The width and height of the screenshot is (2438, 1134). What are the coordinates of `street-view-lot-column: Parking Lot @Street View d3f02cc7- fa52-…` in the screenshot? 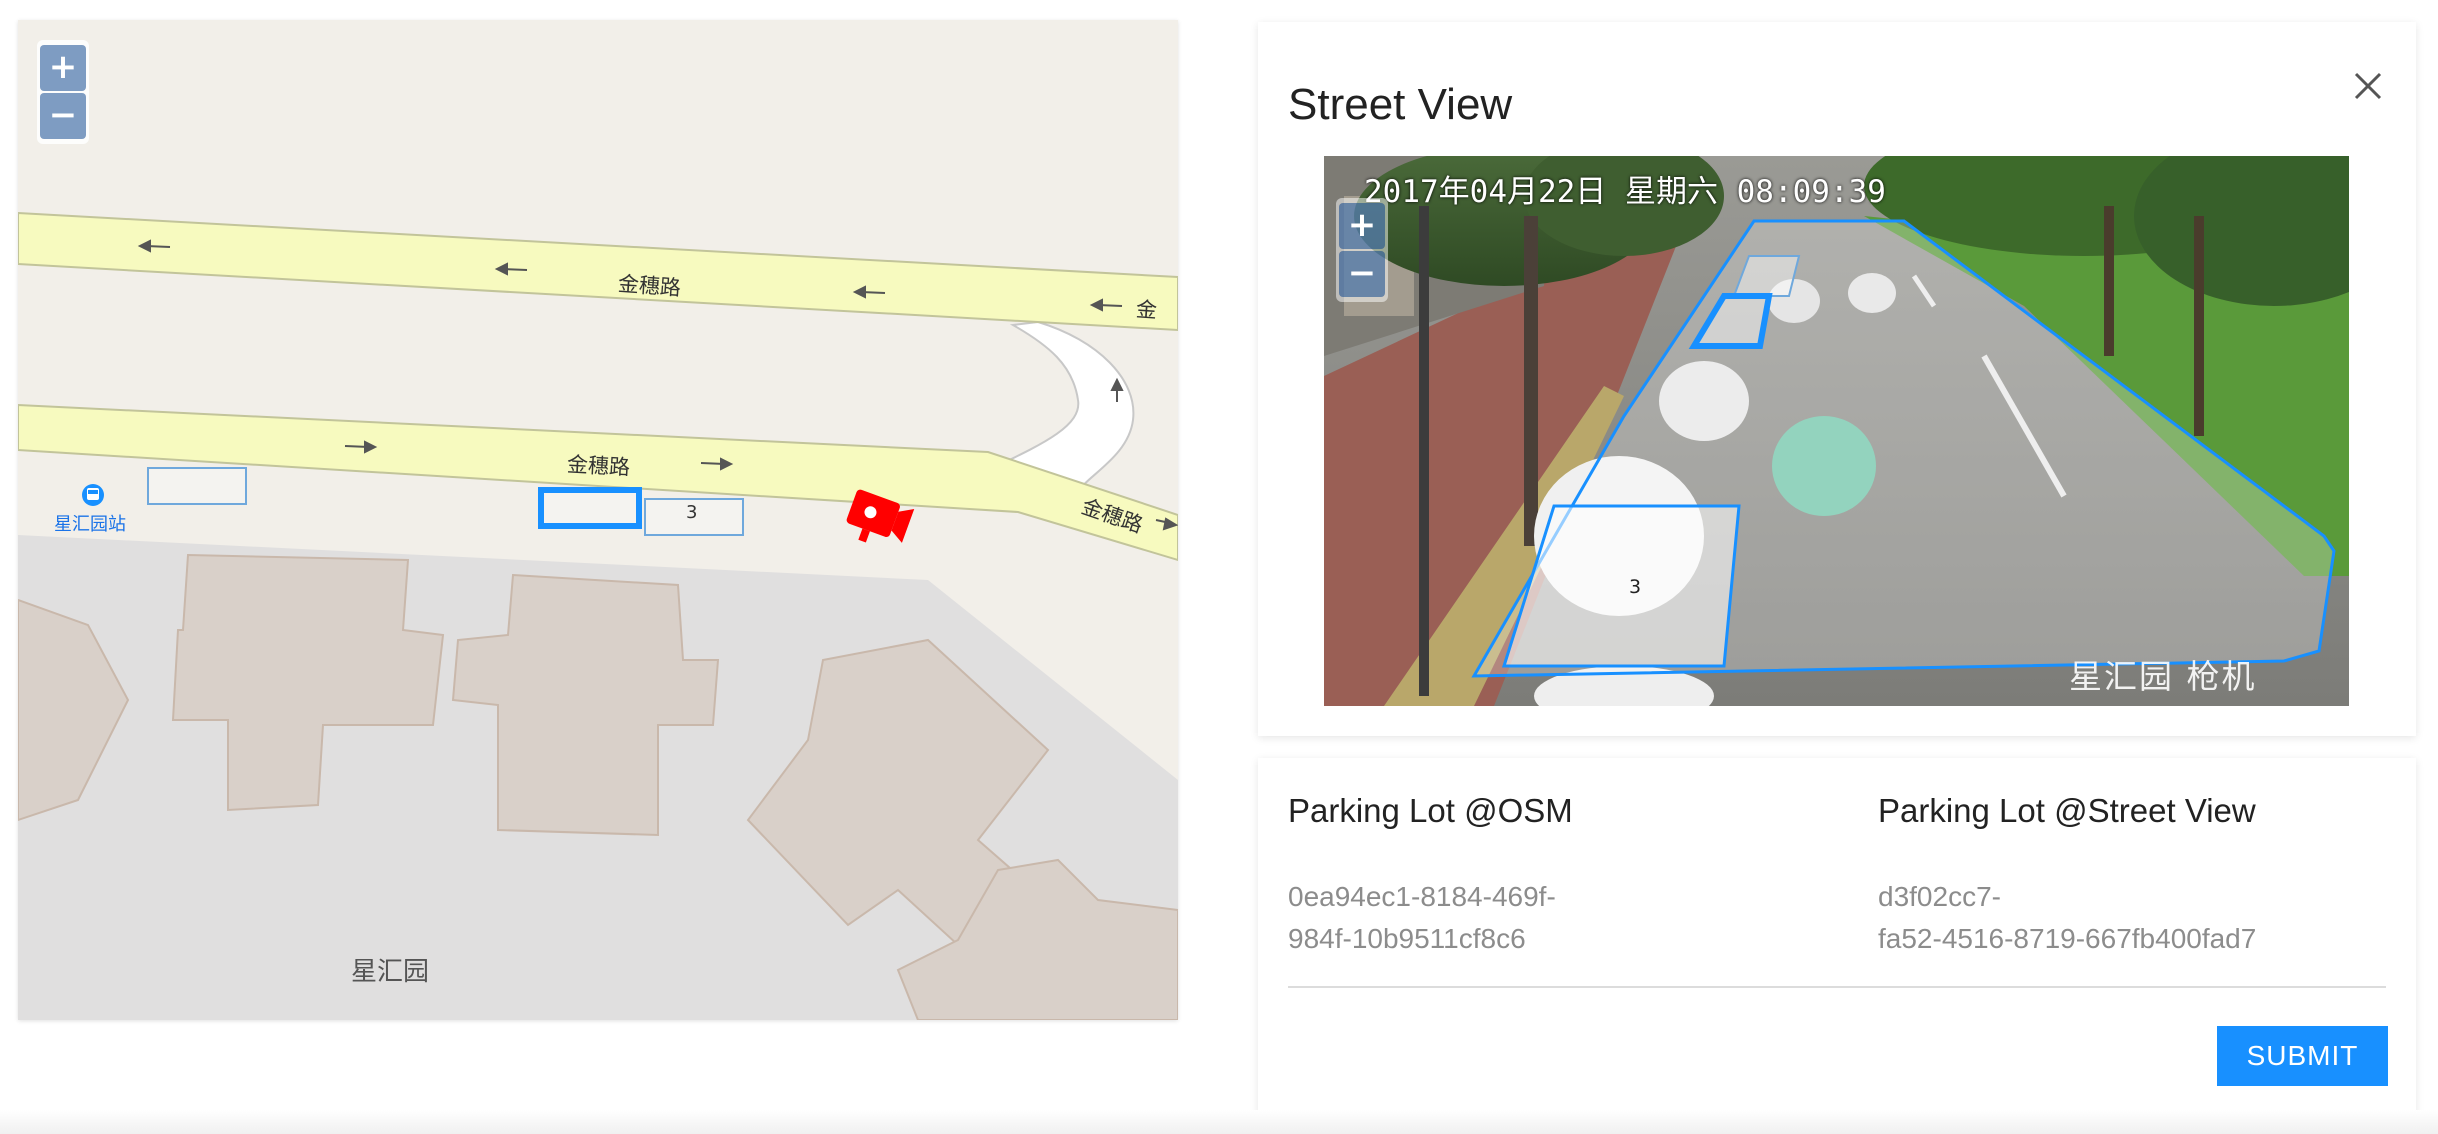 It's located at (2148, 876).